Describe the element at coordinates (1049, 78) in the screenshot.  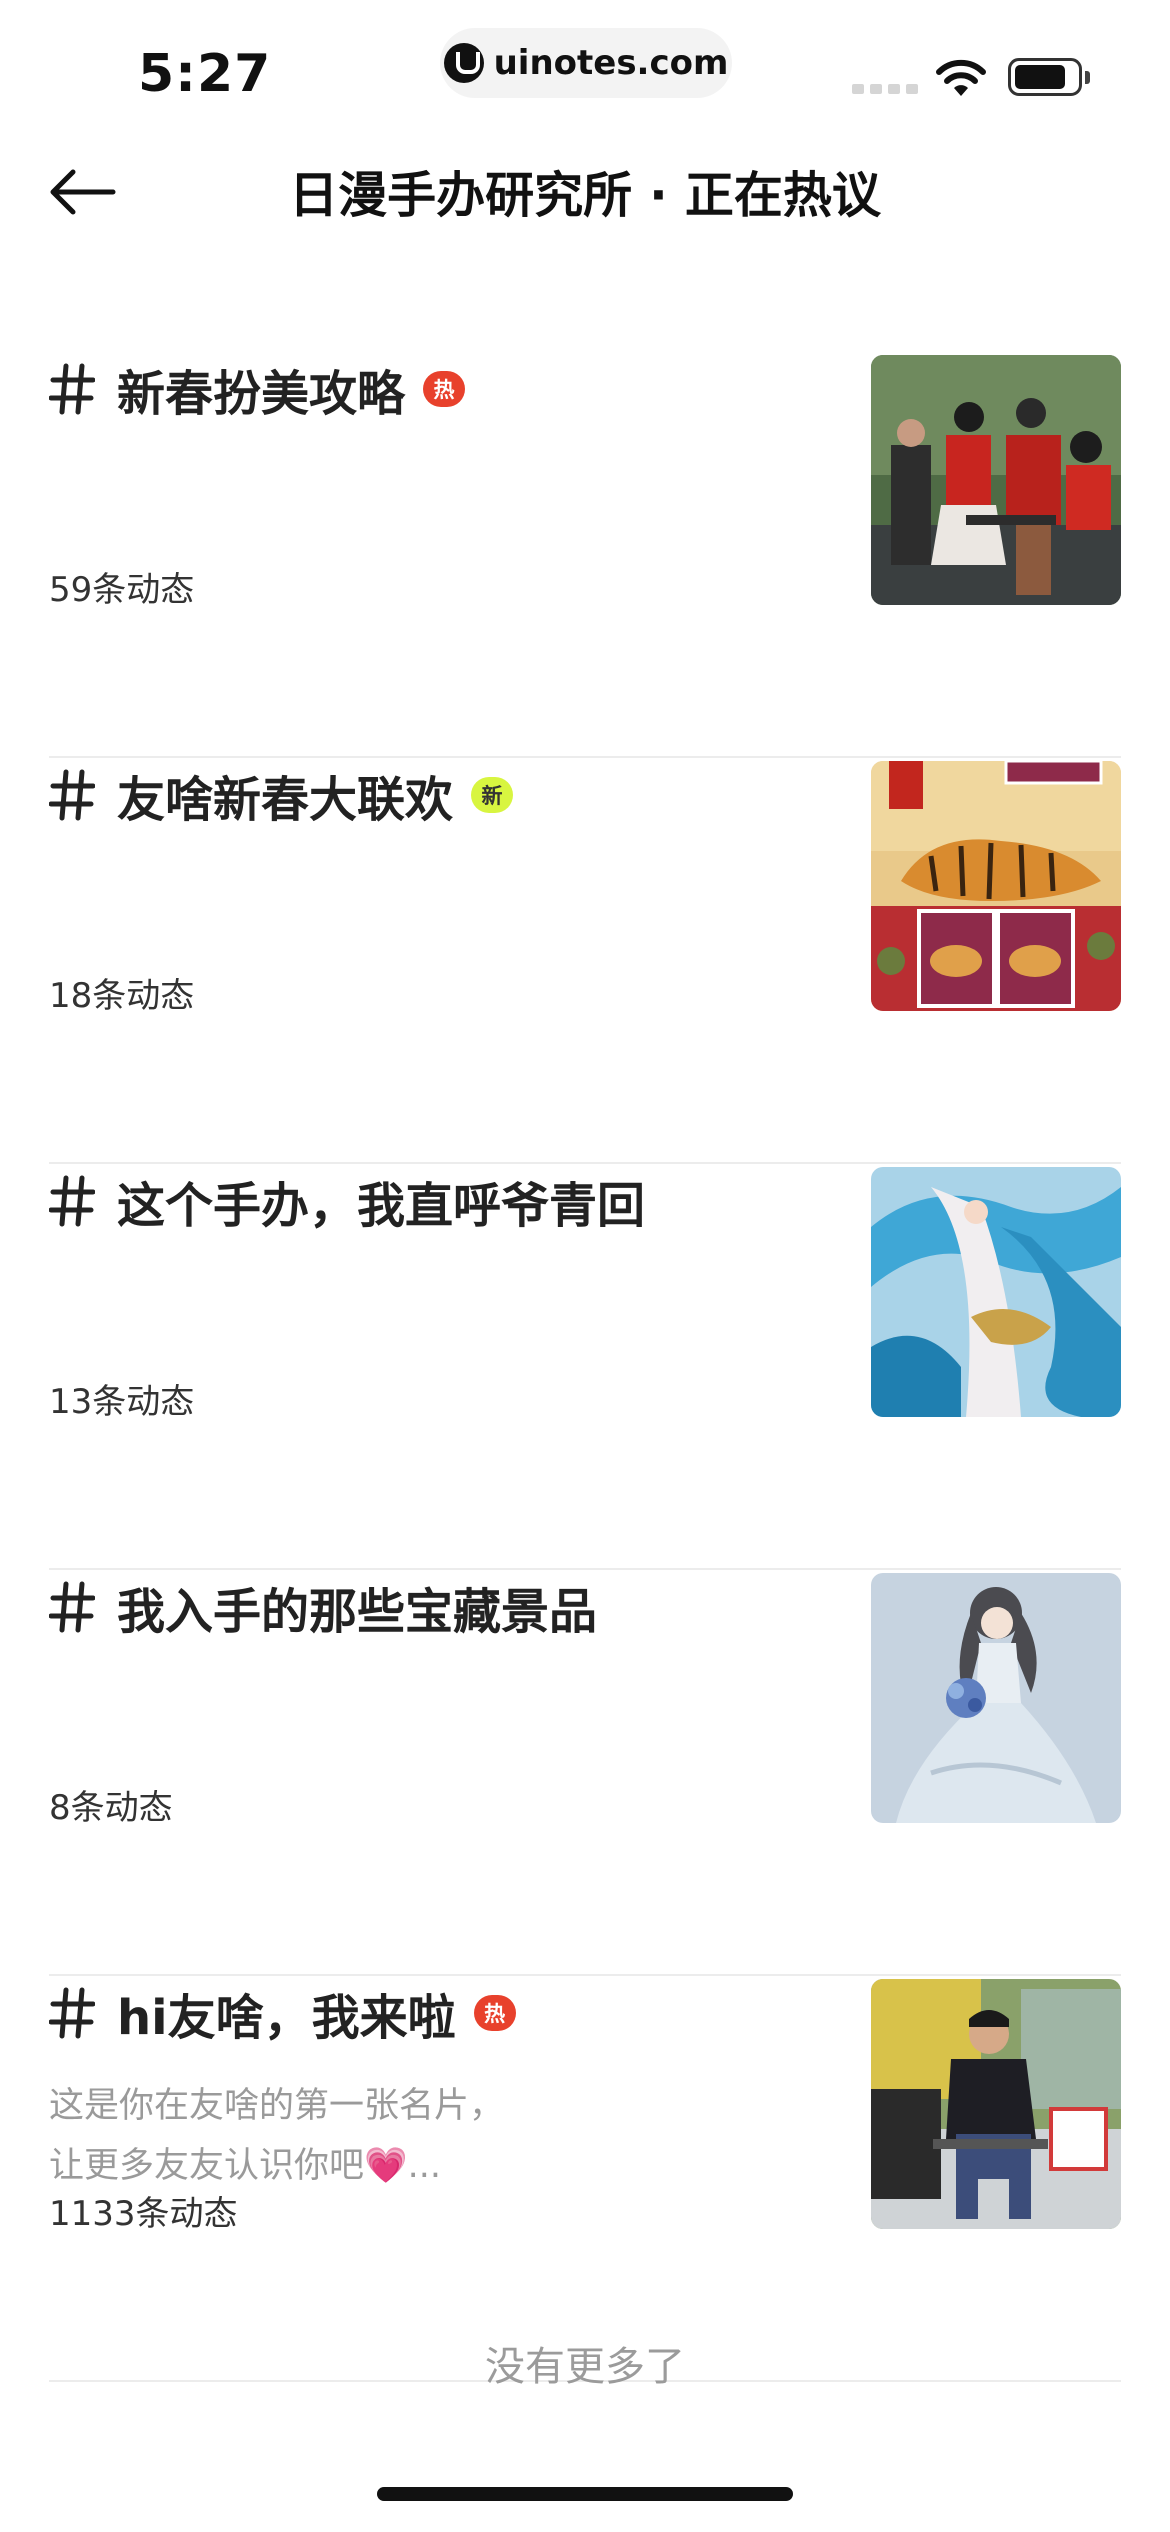
I see `battery-icon` at that location.